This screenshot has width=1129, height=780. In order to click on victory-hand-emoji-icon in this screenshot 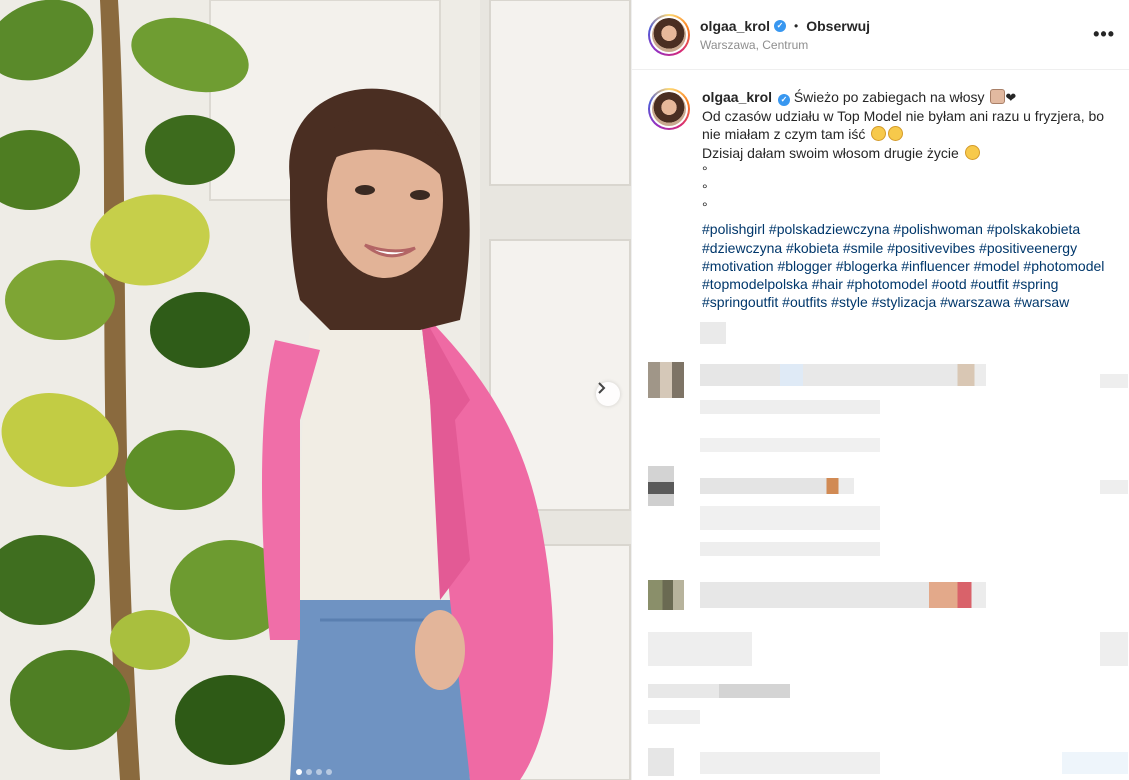, I will do `click(998, 96)`.